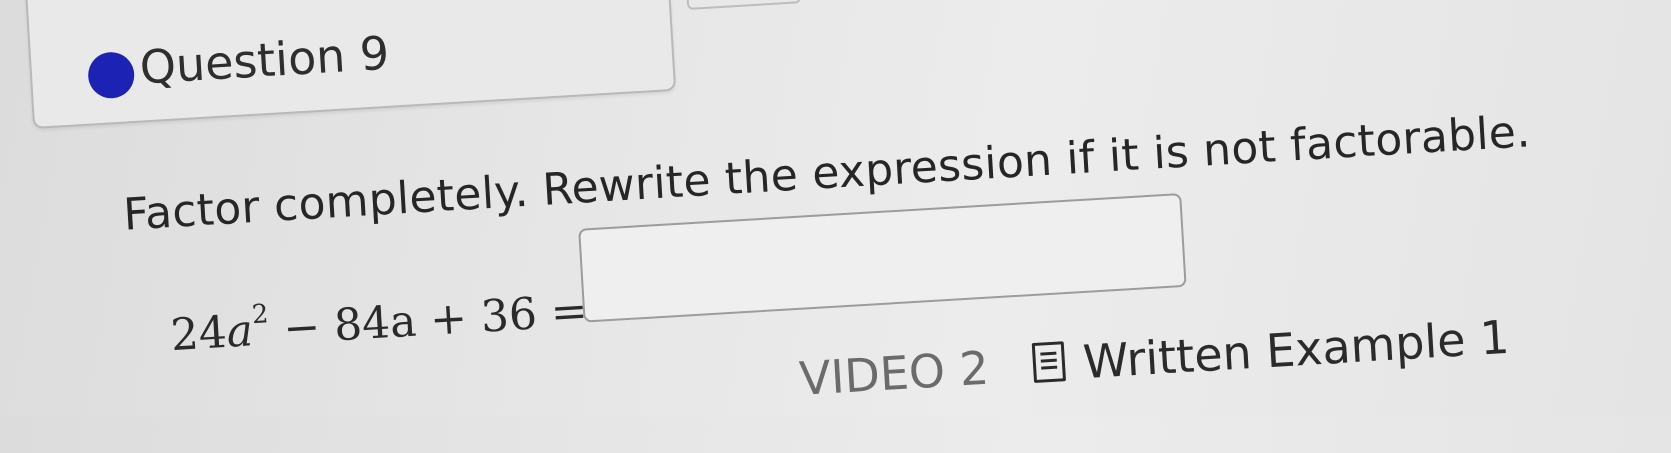 The width and height of the screenshot is (1671, 453). What do you see at coordinates (1049, 362) in the screenshot?
I see `document-icon` at bounding box center [1049, 362].